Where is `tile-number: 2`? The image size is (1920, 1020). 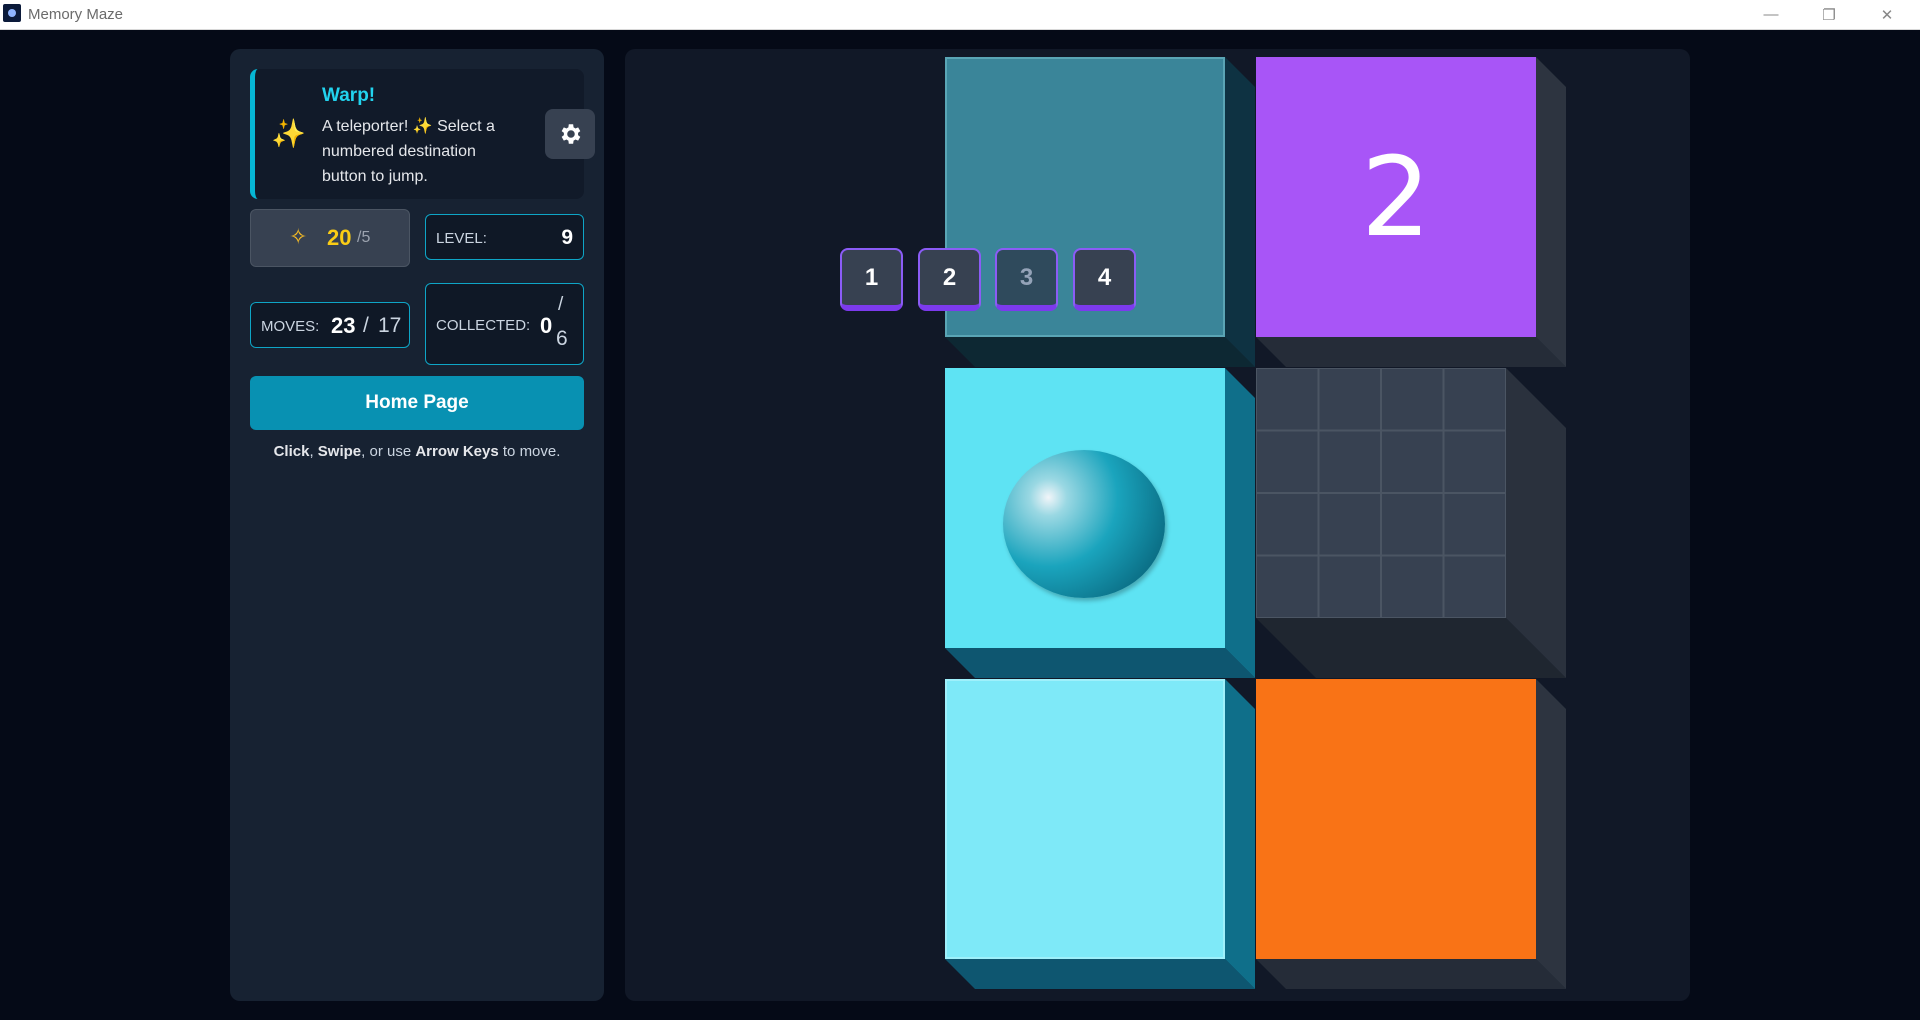 tile-number: 2 is located at coordinates (1396, 197).